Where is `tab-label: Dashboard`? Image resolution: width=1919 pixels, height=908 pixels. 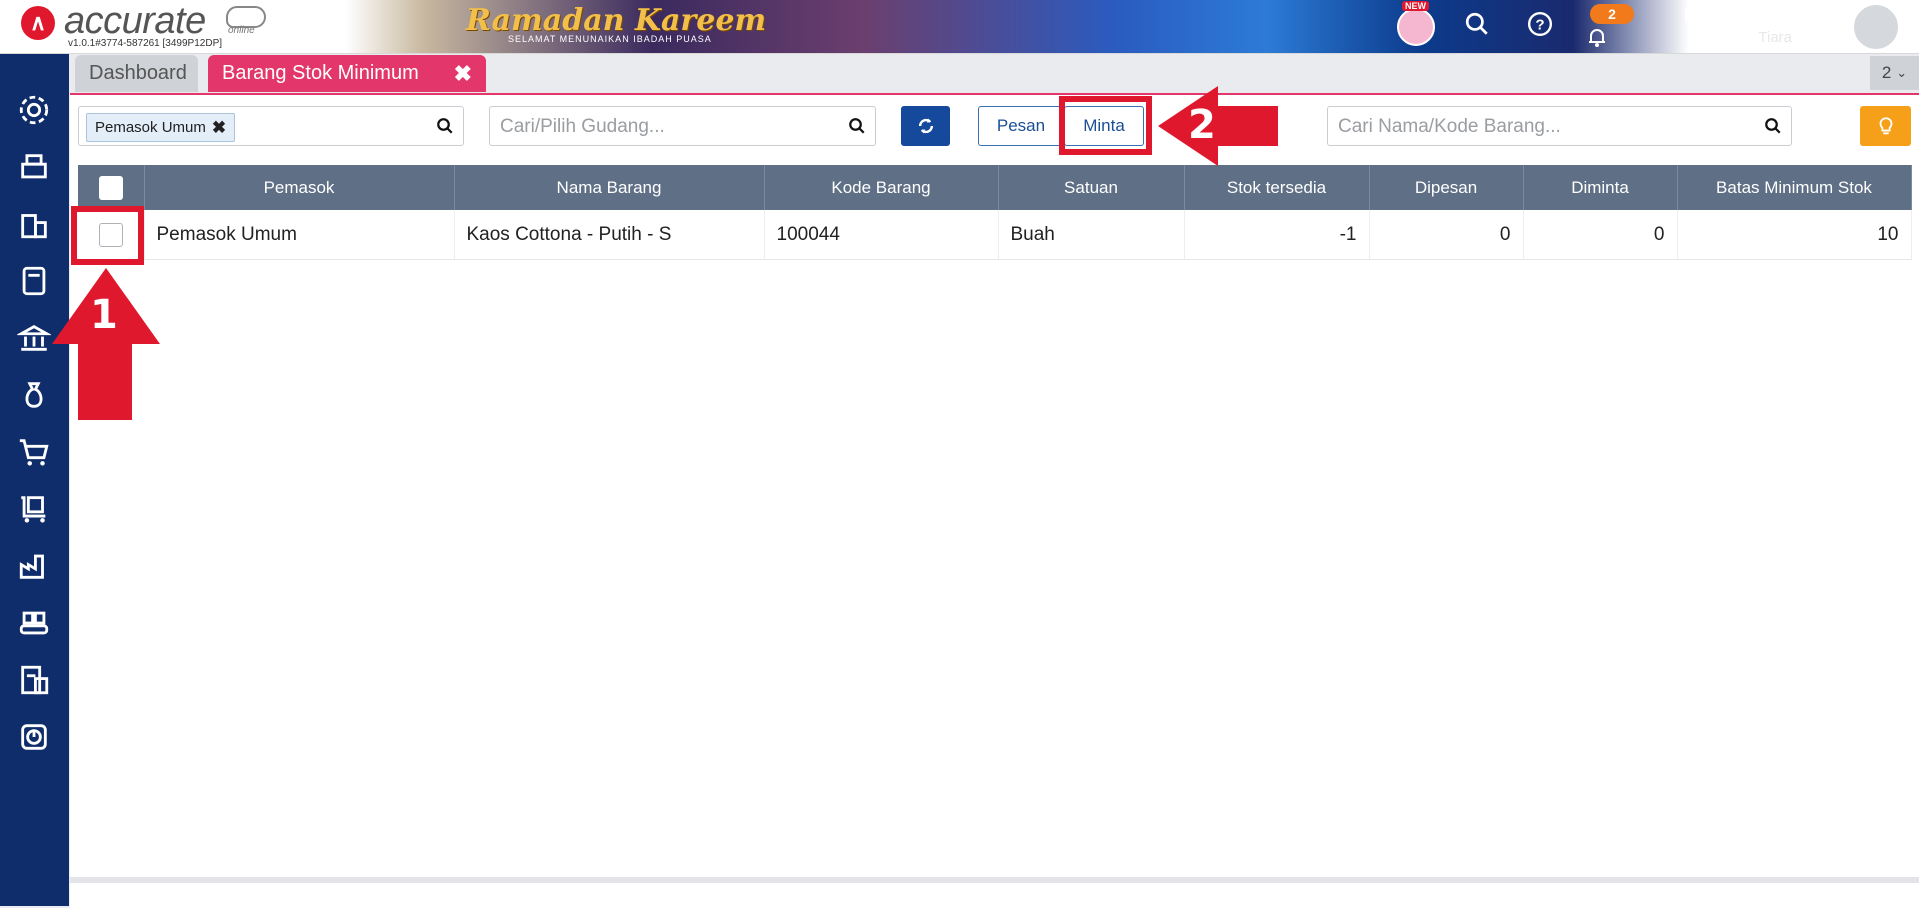 tab-label: Dashboard is located at coordinates (138, 73).